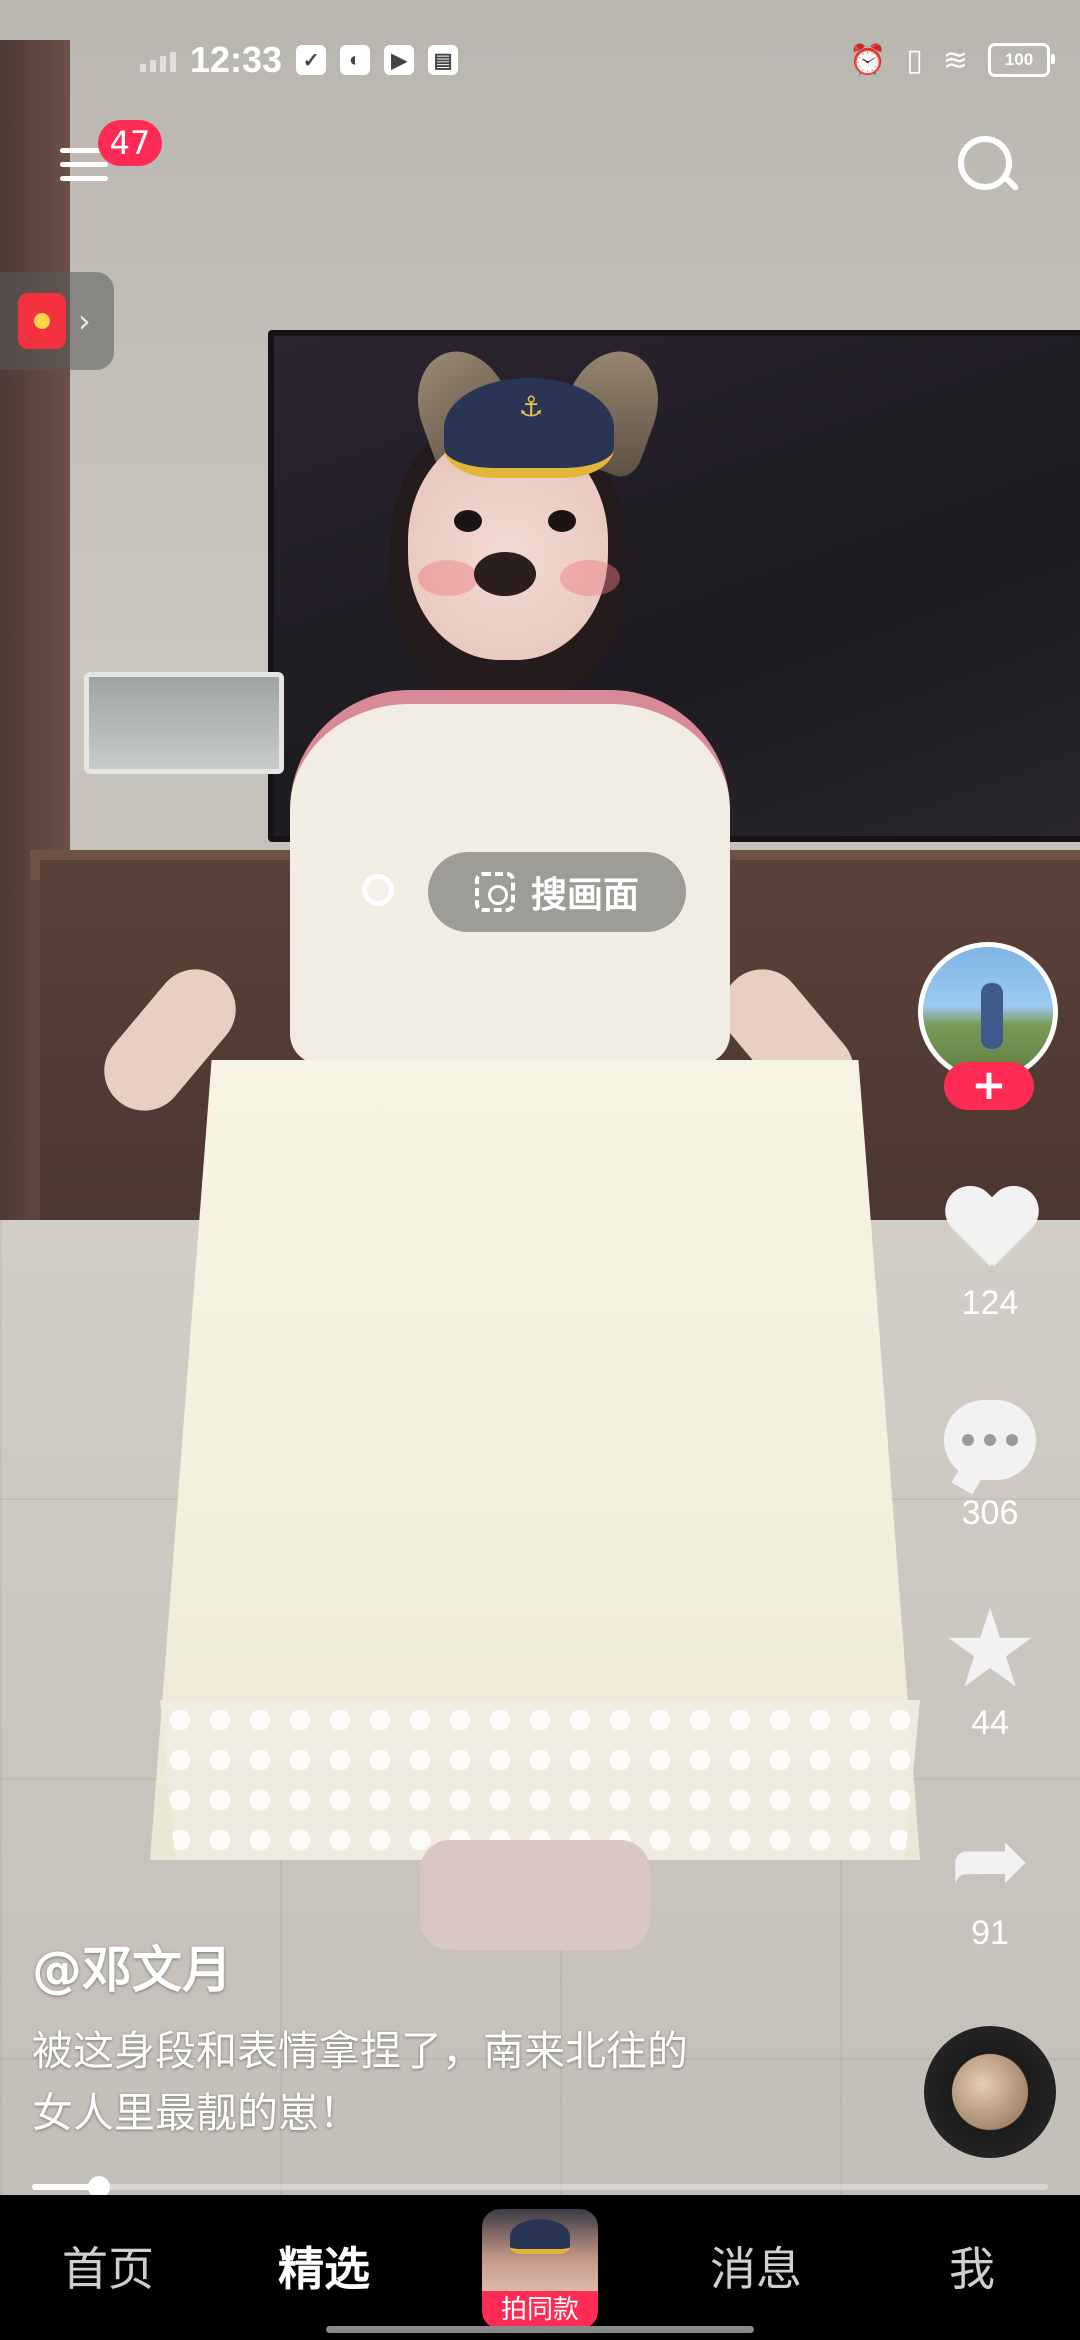 The width and height of the screenshot is (1080, 2340). I want to click on share-icon: ➦, so click(990, 1860).